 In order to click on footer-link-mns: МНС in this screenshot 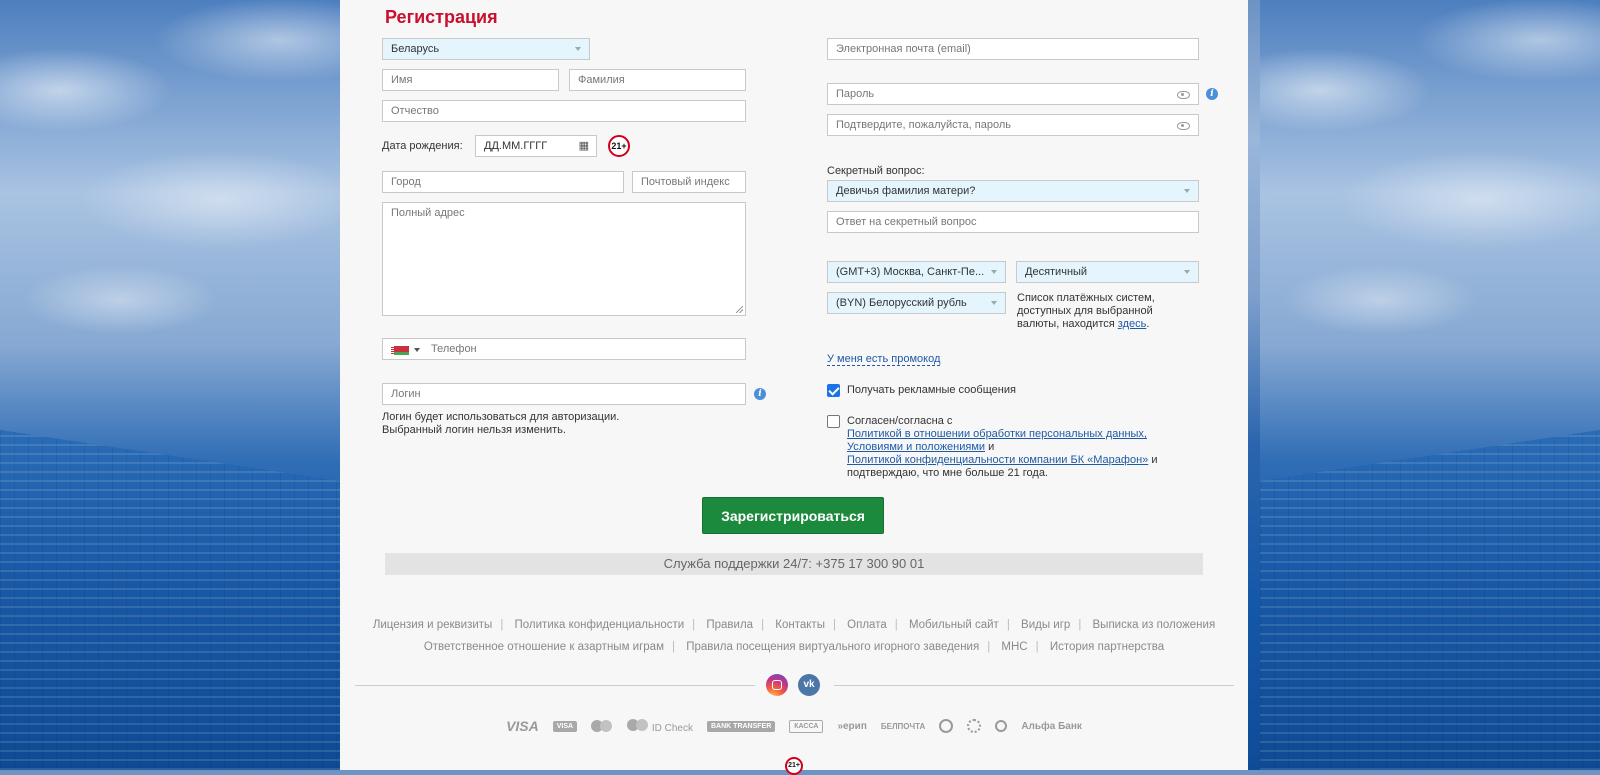, I will do `click(1014, 647)`.